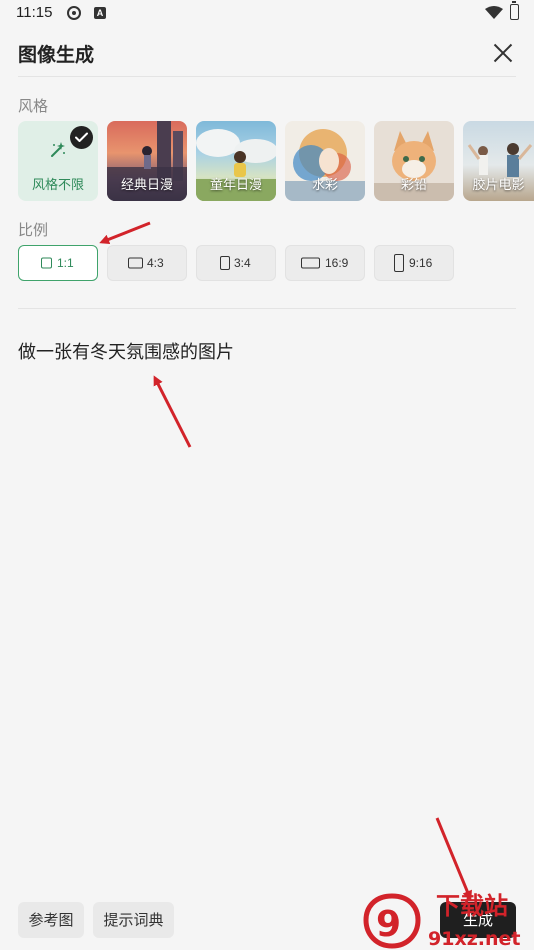 This screenshot has width=534, height=950. Describe the element at coordinates (135, 263) in the screenshot. I see `landscape-rect-icon` at that location.